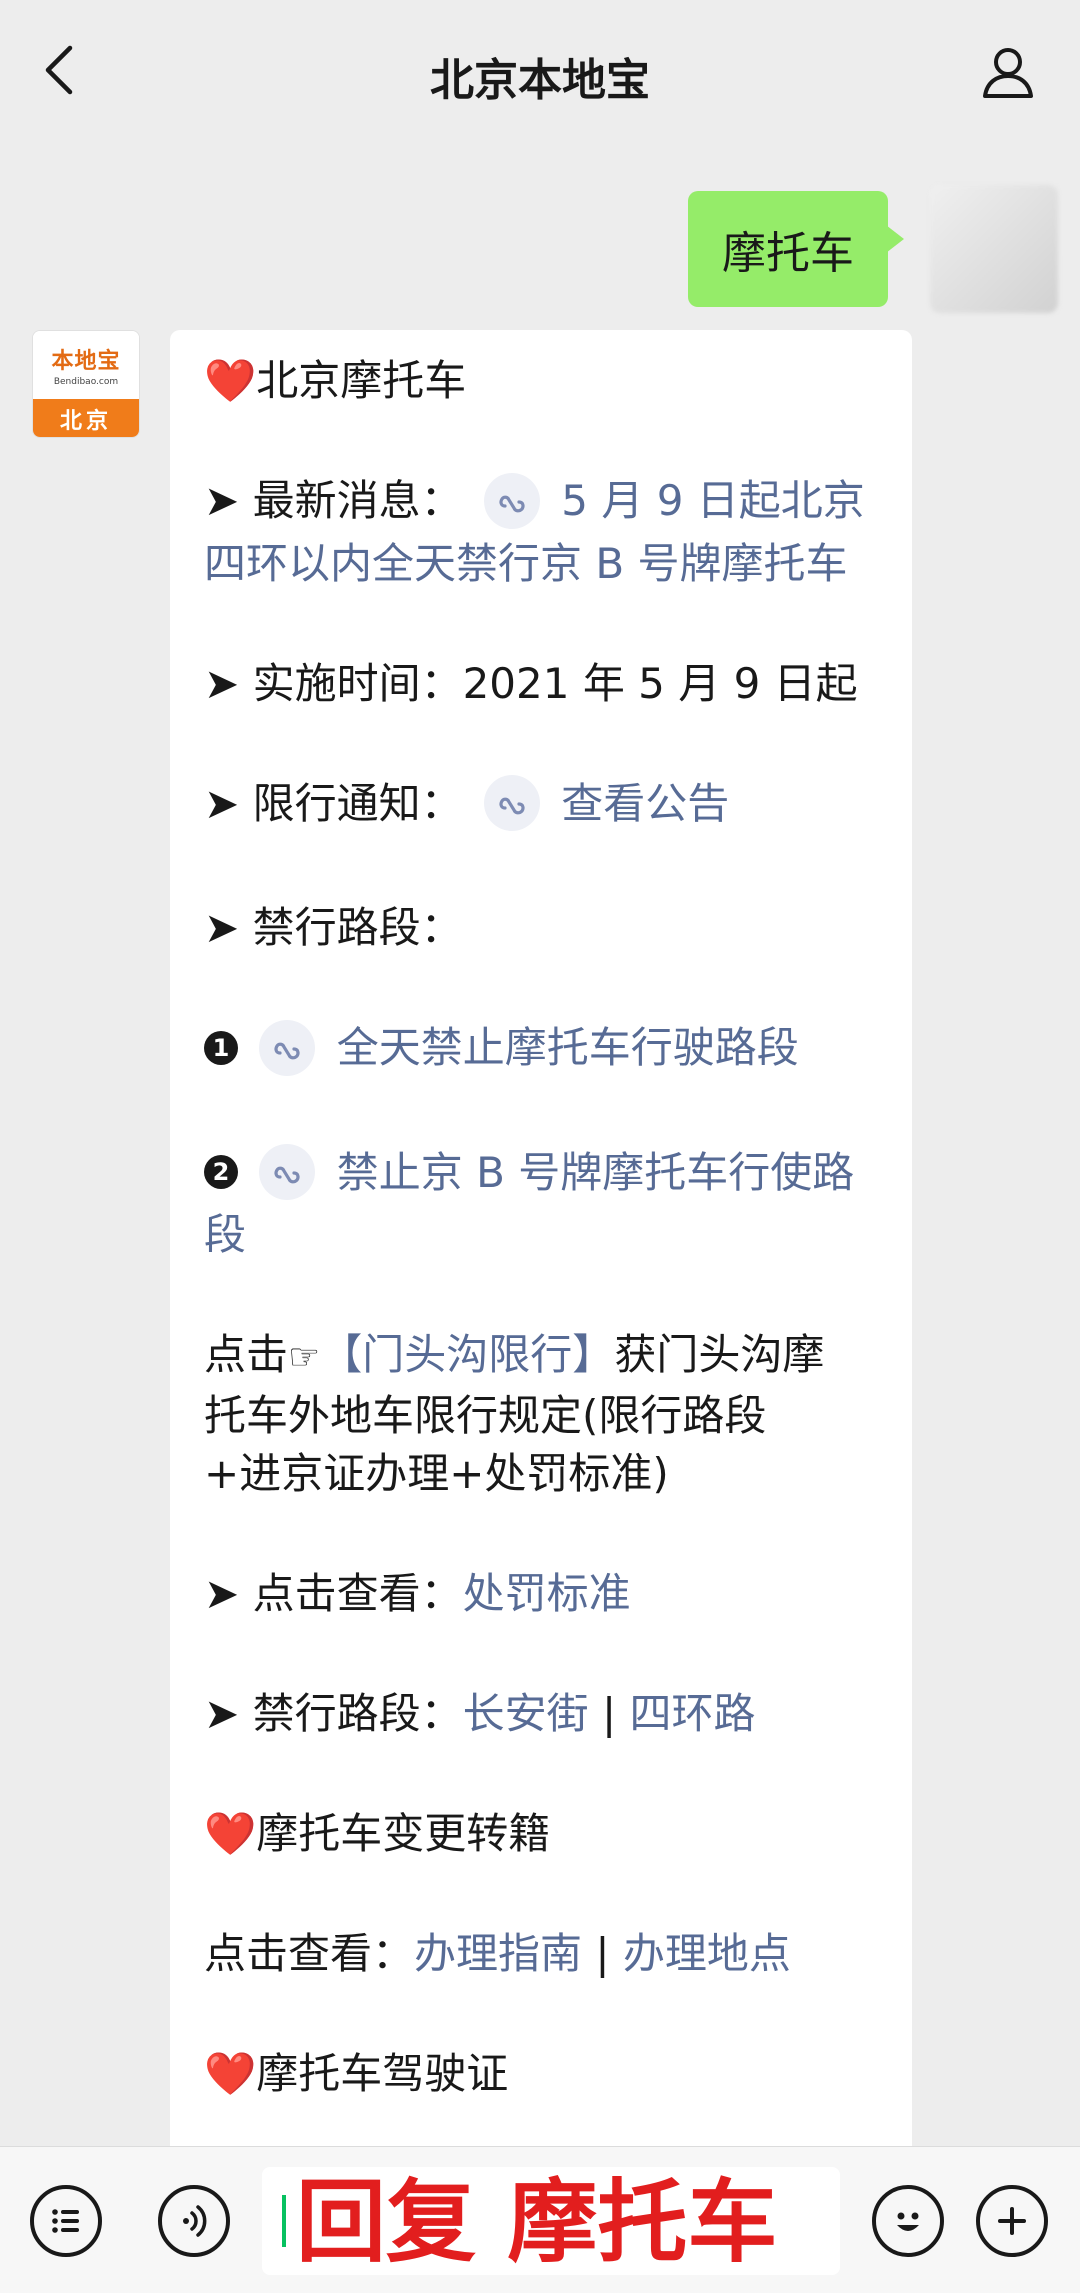 This screenshot has width=1080, height=2293. I want to click on view-notice-link: 查看公告, so click(645, 803).